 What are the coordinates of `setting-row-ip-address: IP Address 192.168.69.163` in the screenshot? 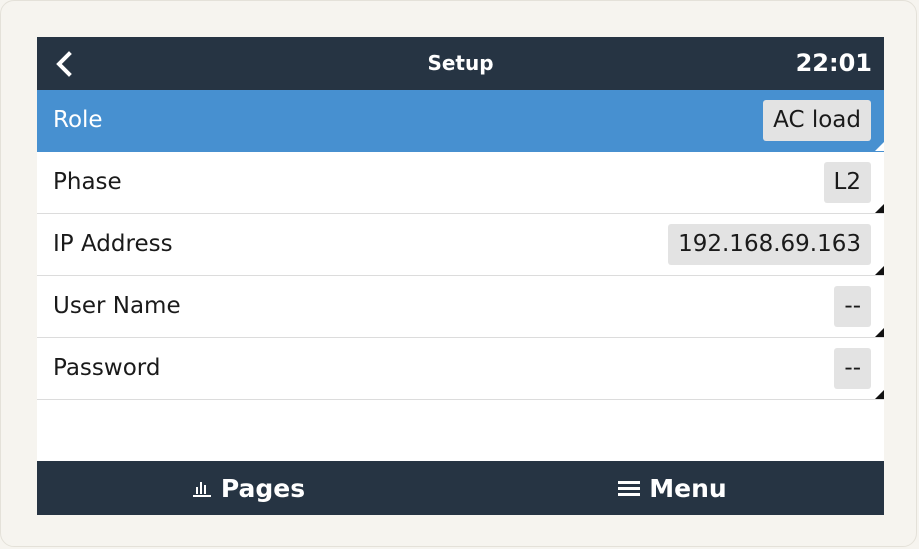 It's located at (460, 245).